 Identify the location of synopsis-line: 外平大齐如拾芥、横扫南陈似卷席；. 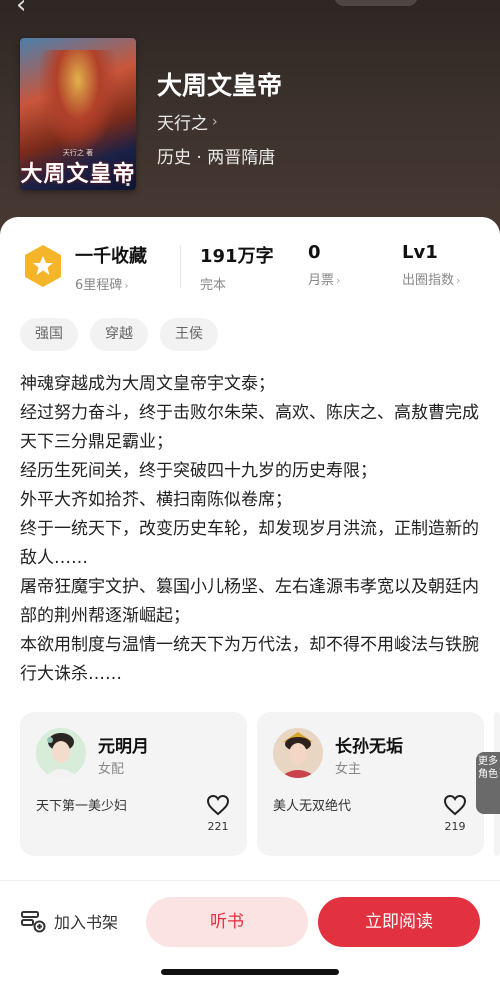
(156, 500).